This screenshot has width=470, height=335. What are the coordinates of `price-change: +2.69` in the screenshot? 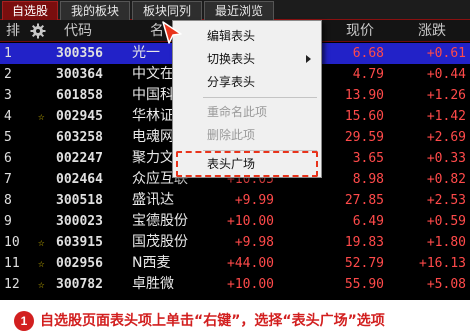 It's located at (446, 137).